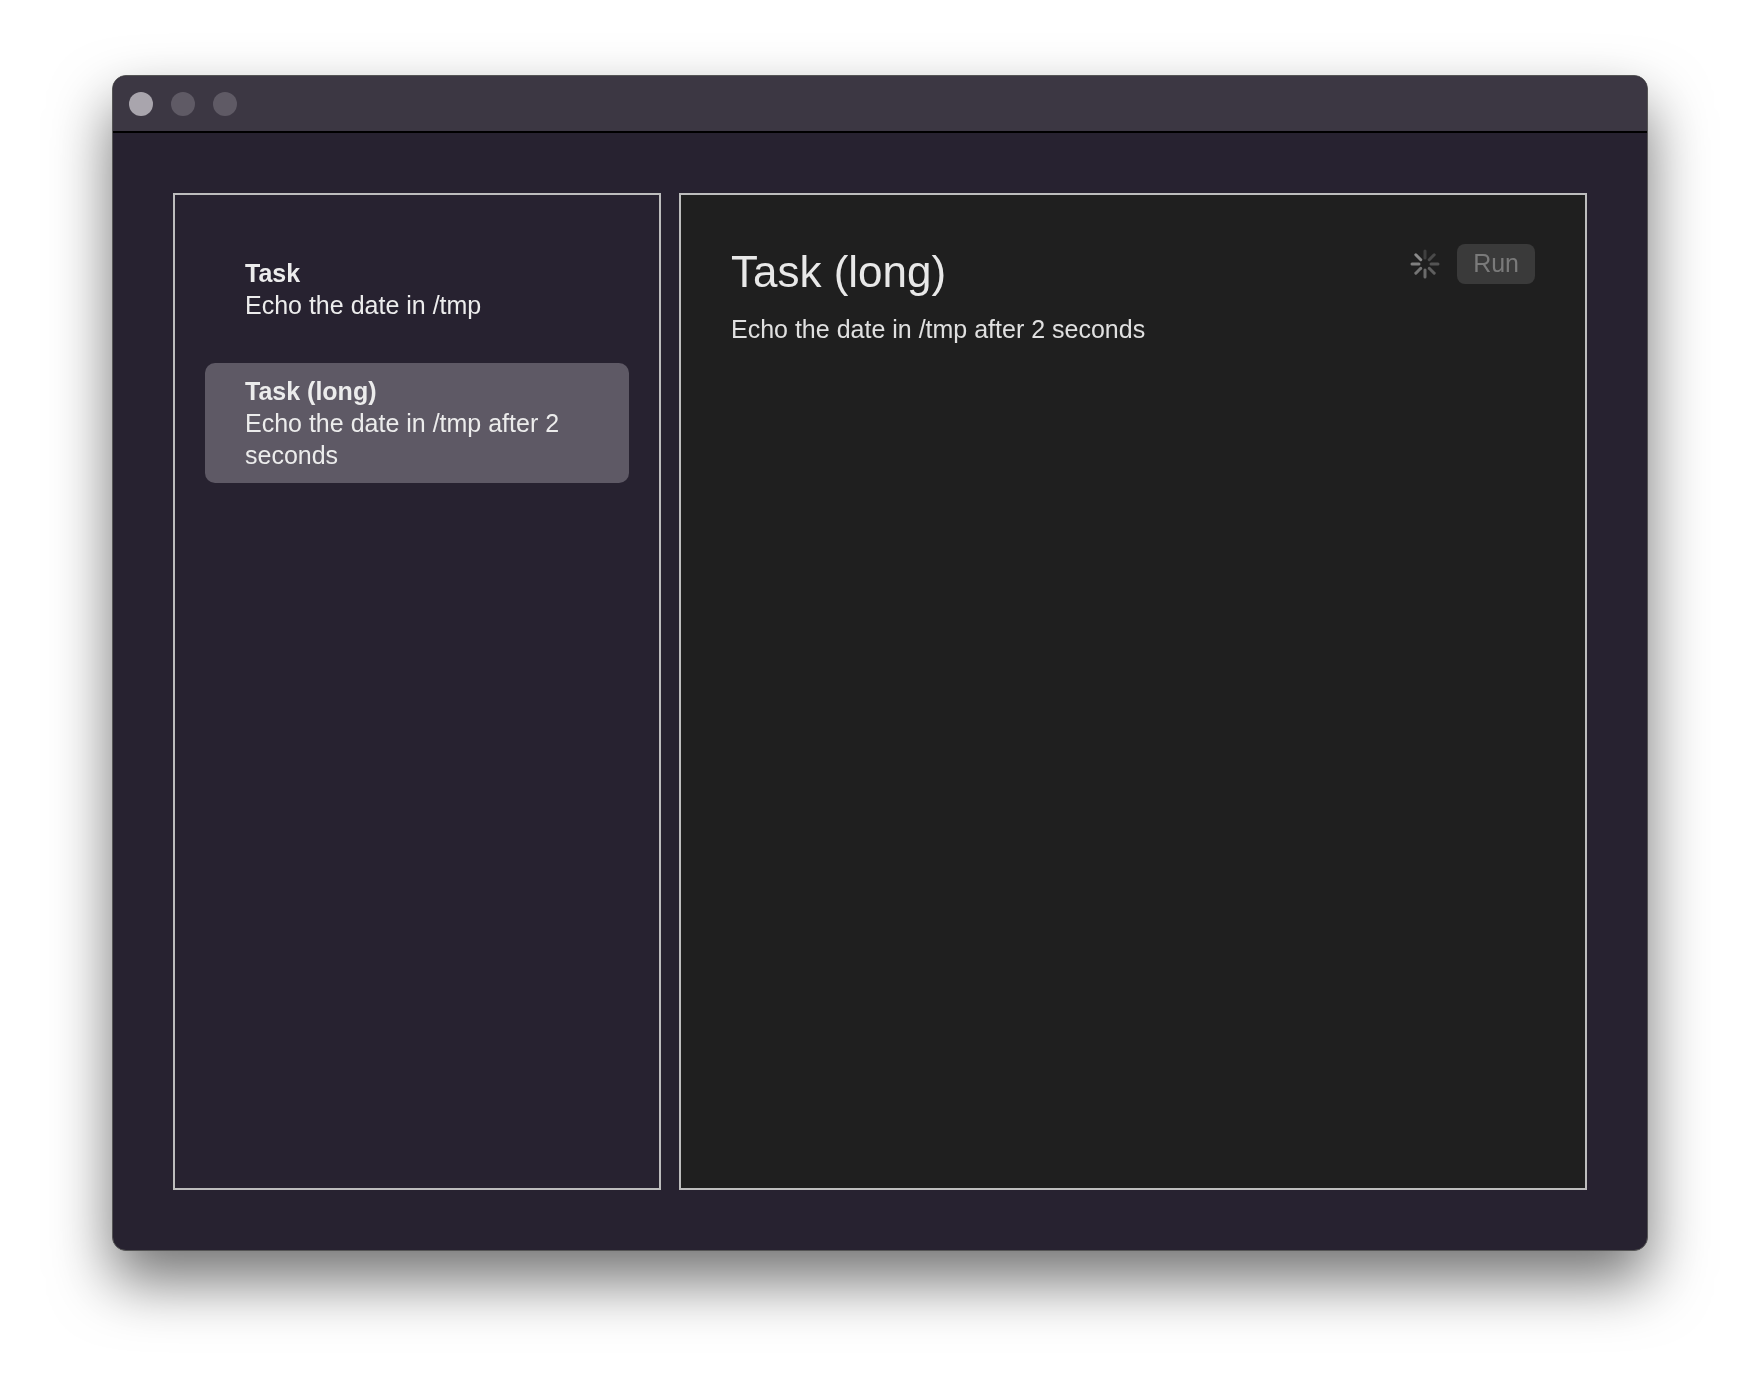 This screenshot has height=1400, width=1760. I want to click on zoom-button, so click(225, 103).